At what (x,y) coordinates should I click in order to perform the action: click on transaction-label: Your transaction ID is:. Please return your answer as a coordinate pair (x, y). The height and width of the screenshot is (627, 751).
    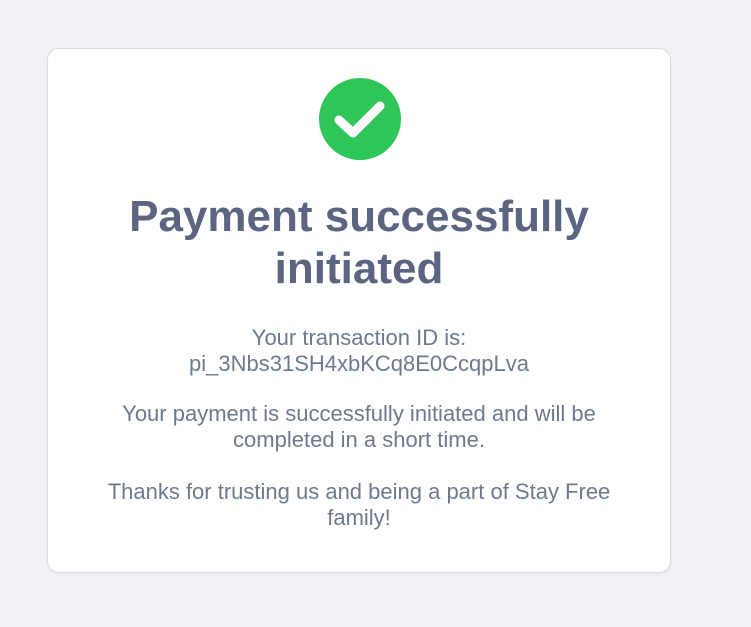
    Looking at the image, I should click on (359, 337).